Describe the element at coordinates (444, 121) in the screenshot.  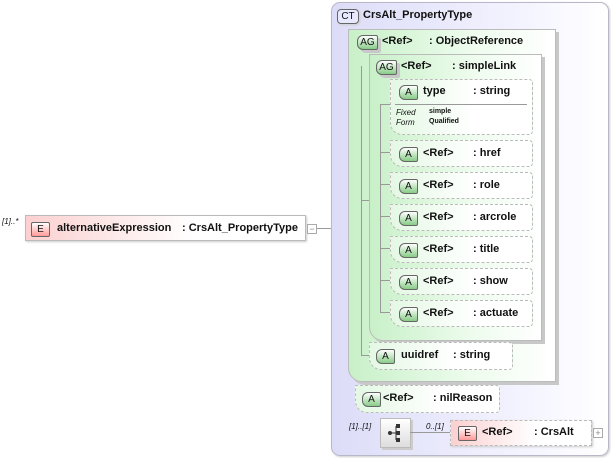
I see `form-value: Qualified` at that location.